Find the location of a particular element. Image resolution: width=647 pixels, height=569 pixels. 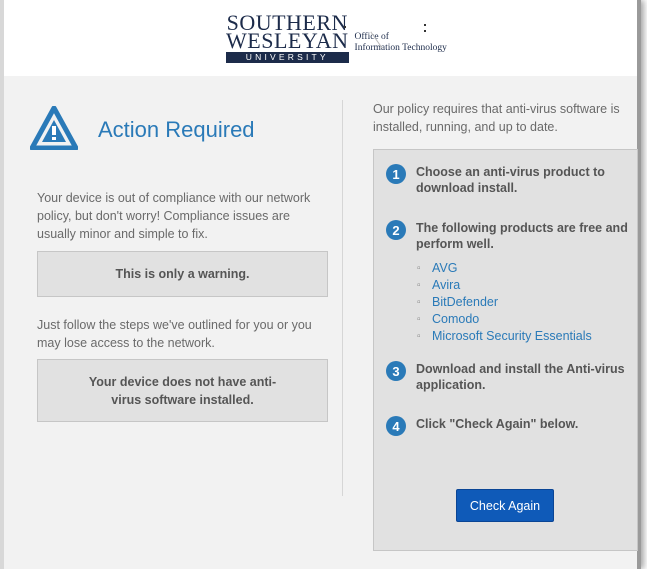

step-number-badge: 4 is located at coordinates (396, 426).